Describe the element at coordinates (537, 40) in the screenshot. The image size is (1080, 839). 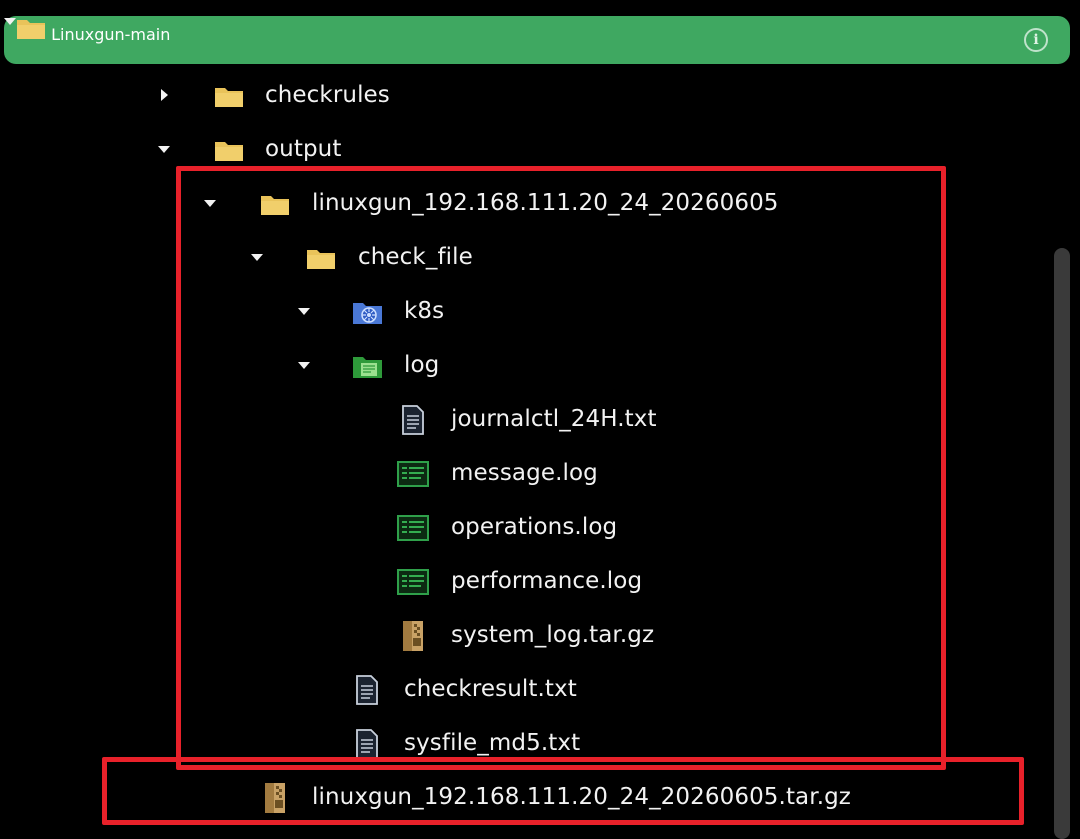
I see `tree-item-linuxgun-main: Linuxgun-main i` at that location.